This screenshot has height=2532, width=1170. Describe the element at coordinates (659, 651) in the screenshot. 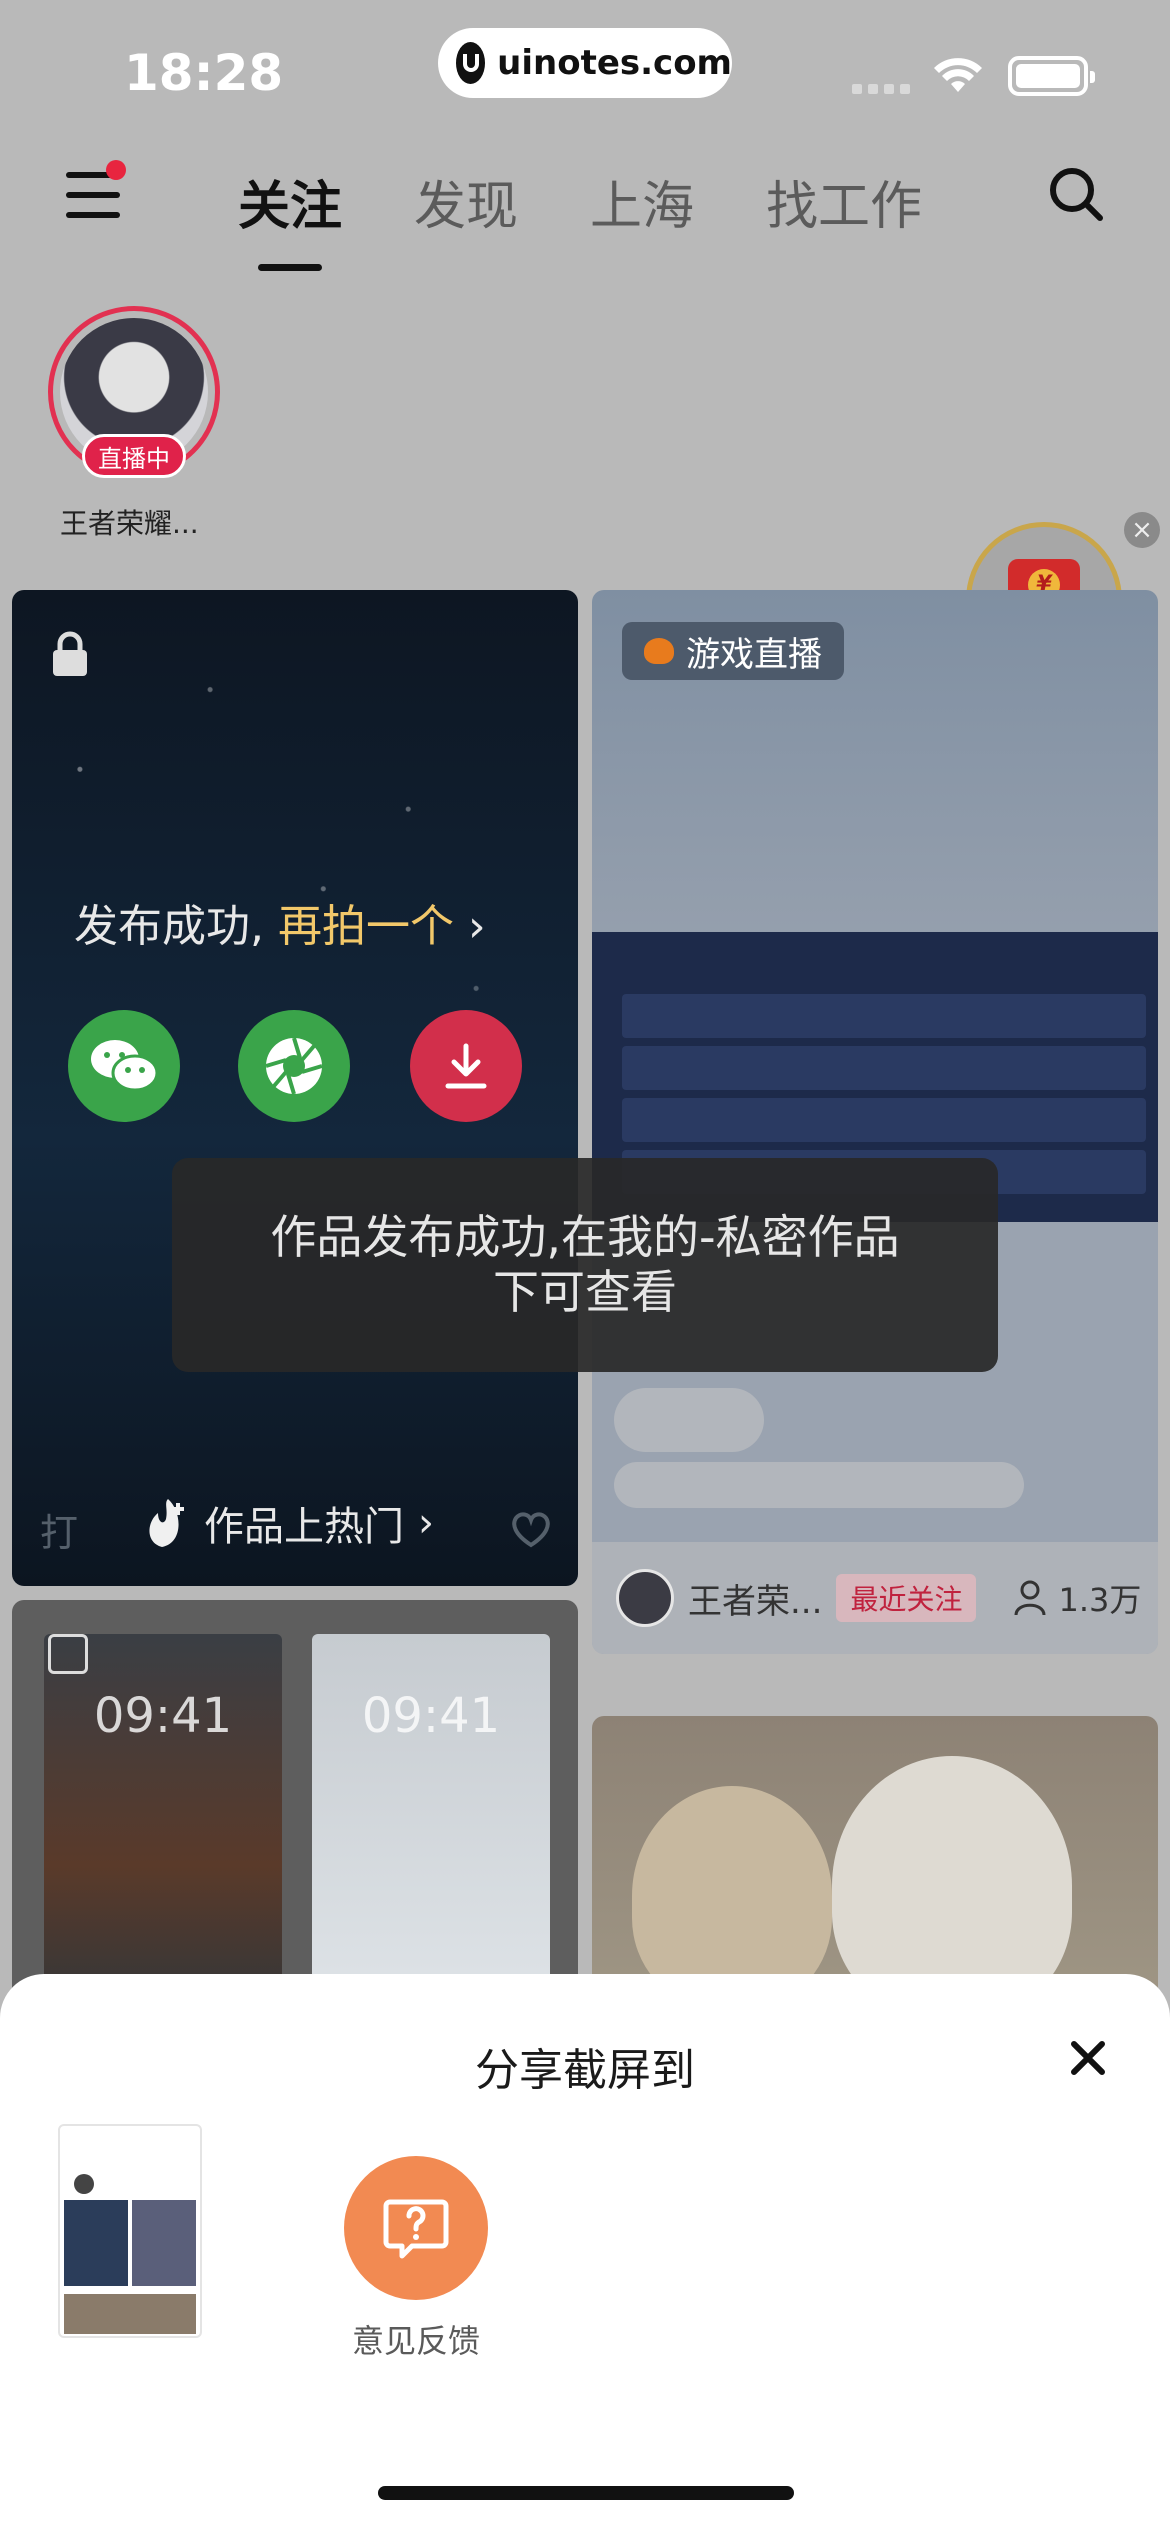

I see `pumpkin-icon` at that location.